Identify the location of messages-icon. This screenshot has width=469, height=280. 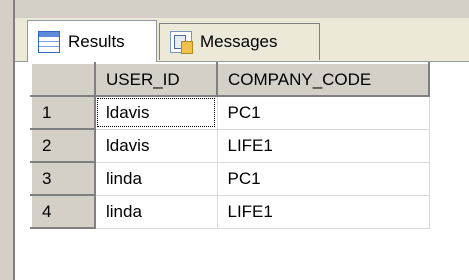
(181, 42).